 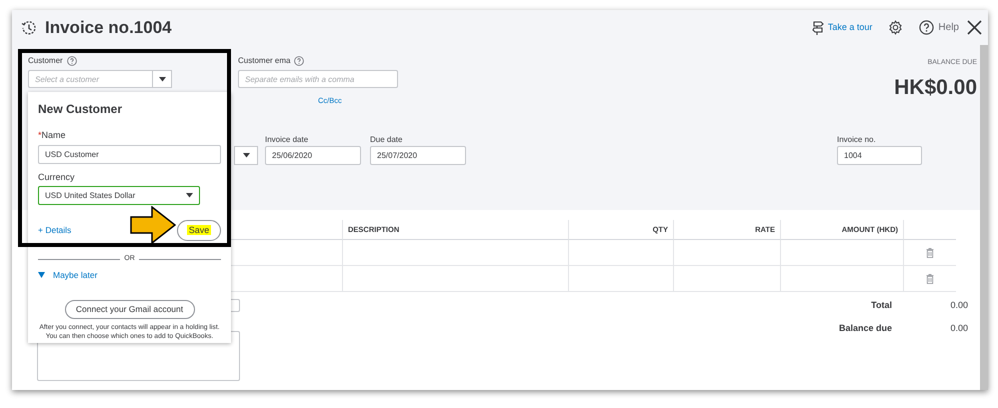 I want to click on field-label: Currency, so click(x=57, y=177).